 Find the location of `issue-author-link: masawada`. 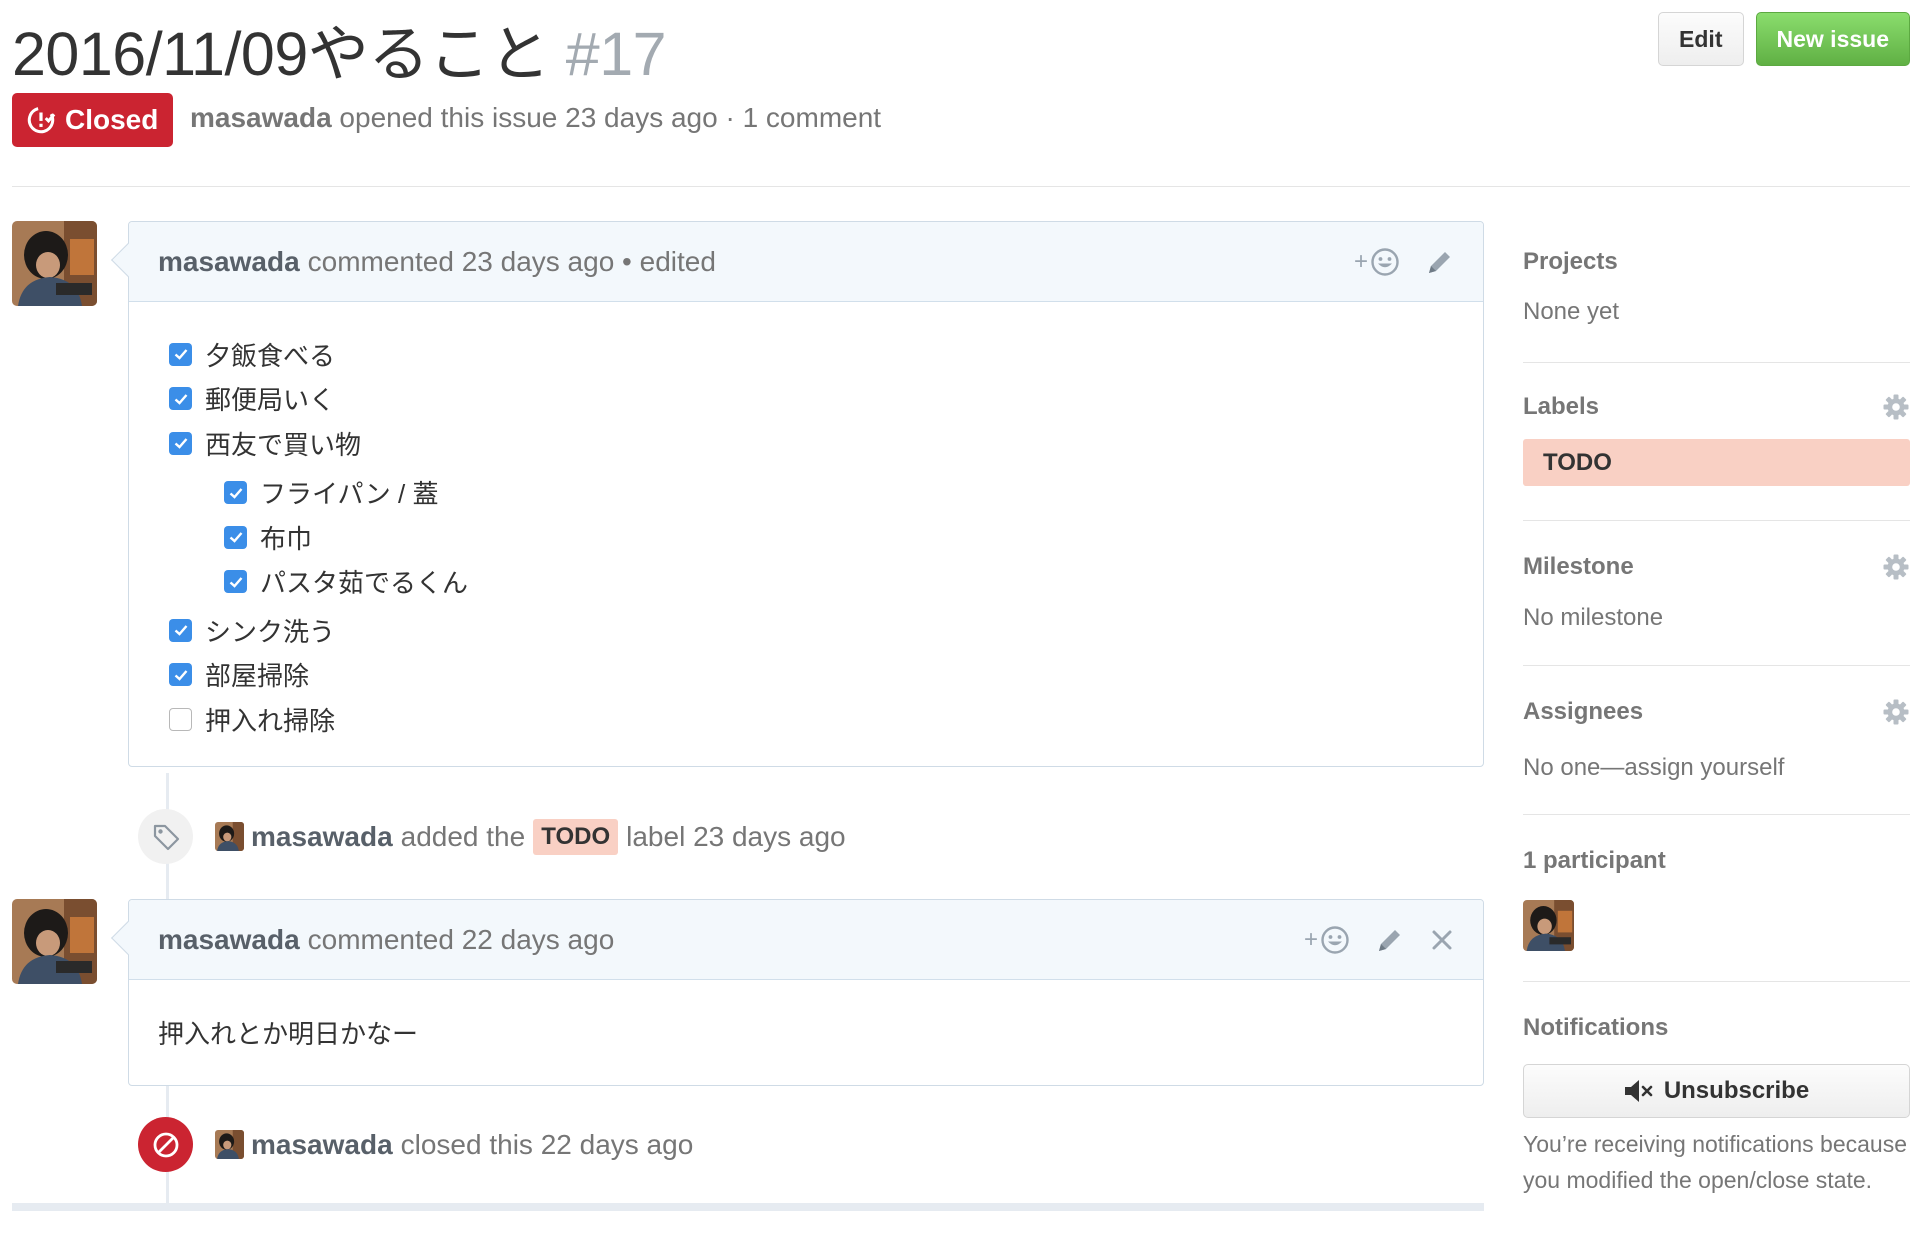

issue-author-link: masawada is located at coordinates (261, 117).